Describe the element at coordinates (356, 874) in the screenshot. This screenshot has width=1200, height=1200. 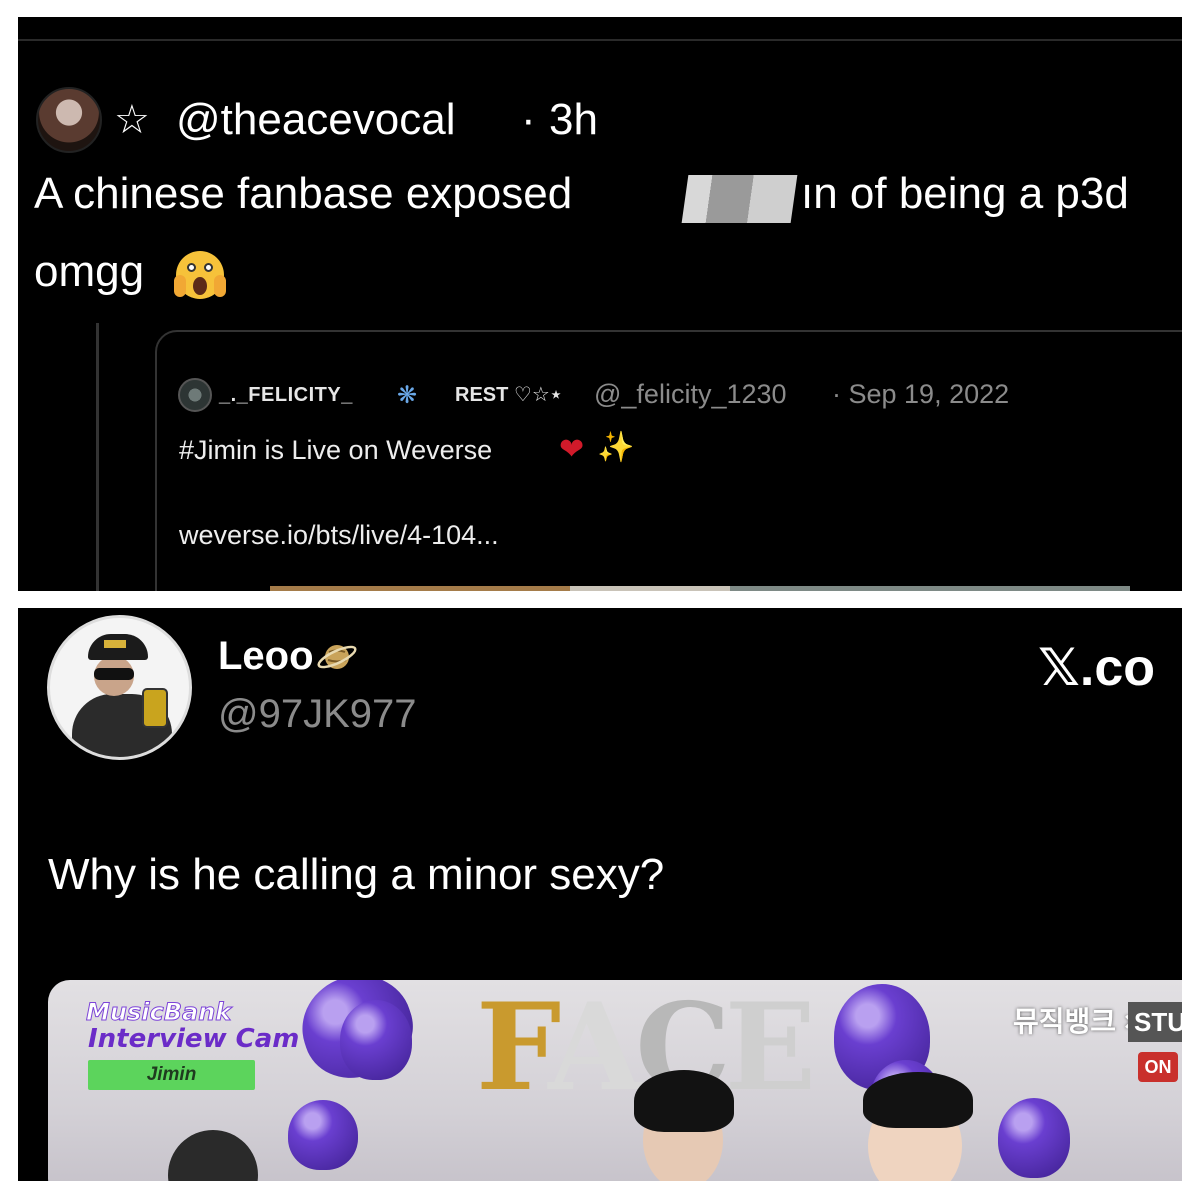
I see `bottom-tweet-text: Why is he calling a minor sexy?` at that location.